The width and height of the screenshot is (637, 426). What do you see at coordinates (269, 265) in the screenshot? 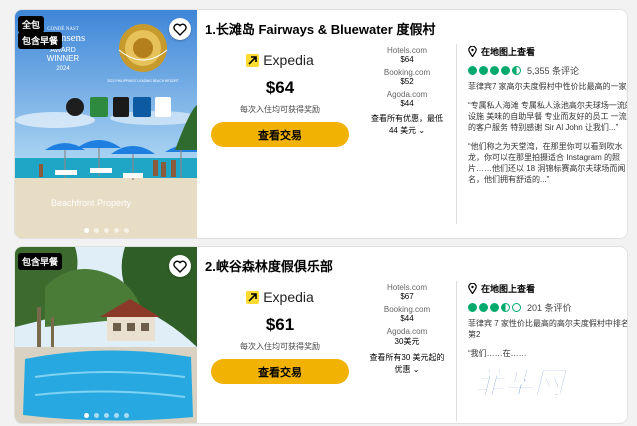
I see `hotel-title: 2.峡谷森林度假俱乐部` at bounding box center [269, 265].